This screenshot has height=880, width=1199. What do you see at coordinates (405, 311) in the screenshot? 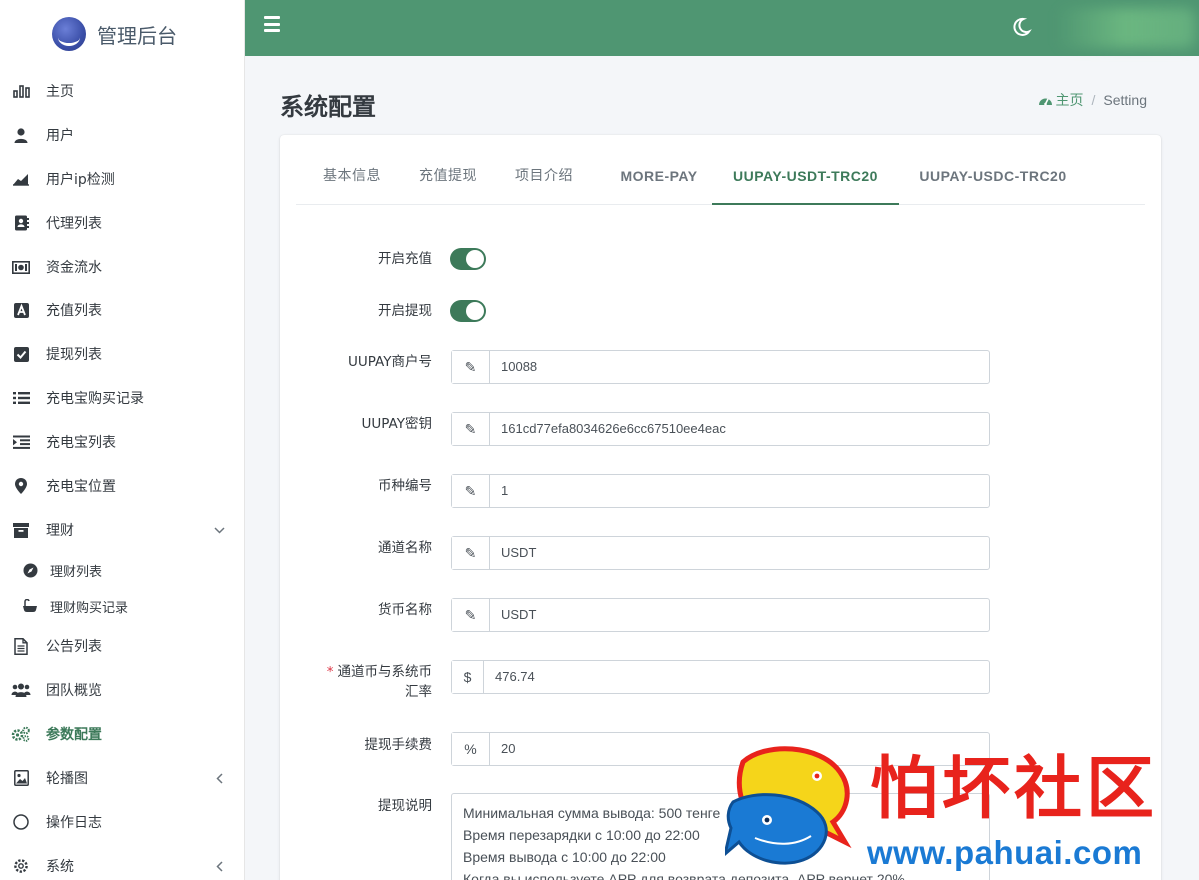
I see `enable-withdraw-label: 开启提现` at bounding box center [405, 311].